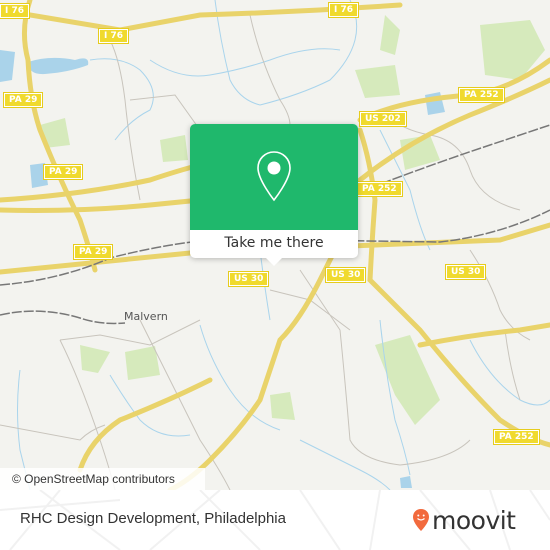 Image resolution: width=550 pixels, height=550 pixels. I want to click on take-me-there-button: Take me there, so click(274, 244).